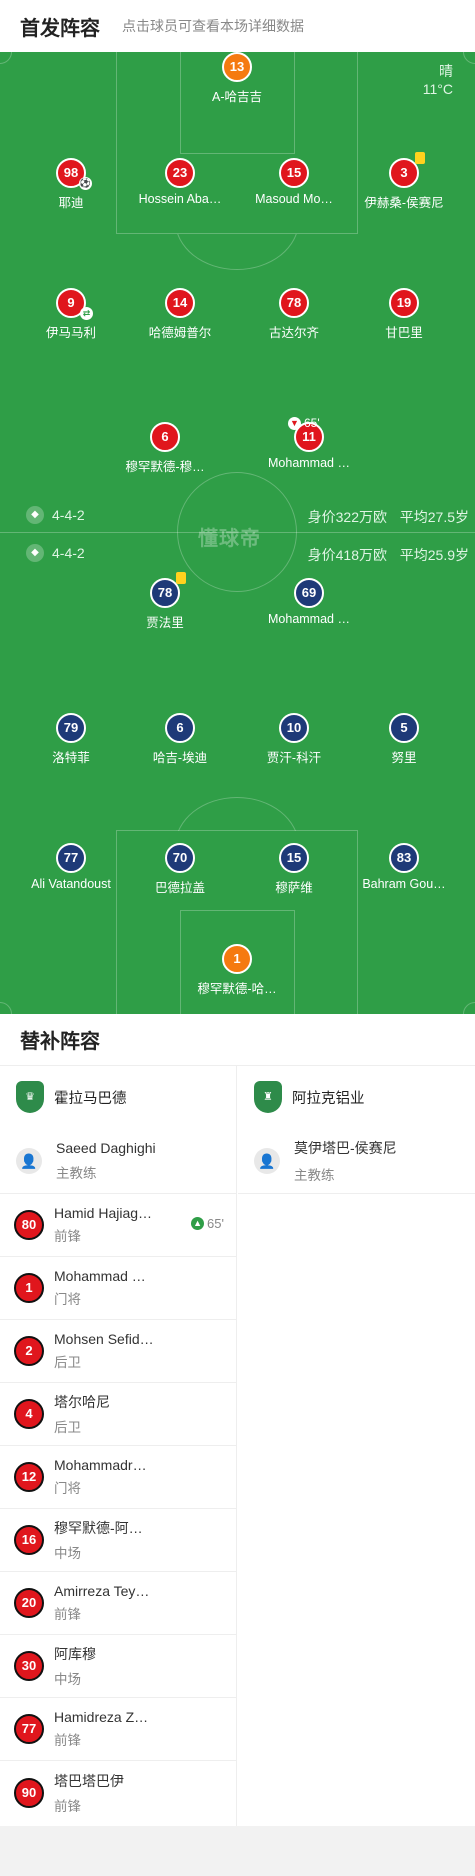  Describe the element at coordinates (29, 1540) in the screenshot. I see `sub-player-number: 16` at that location.